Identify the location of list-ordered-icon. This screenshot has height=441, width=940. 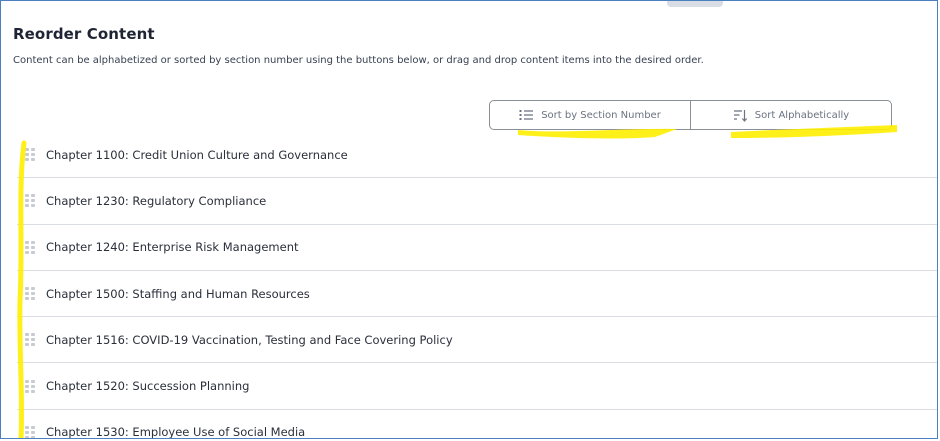
(526, 115).